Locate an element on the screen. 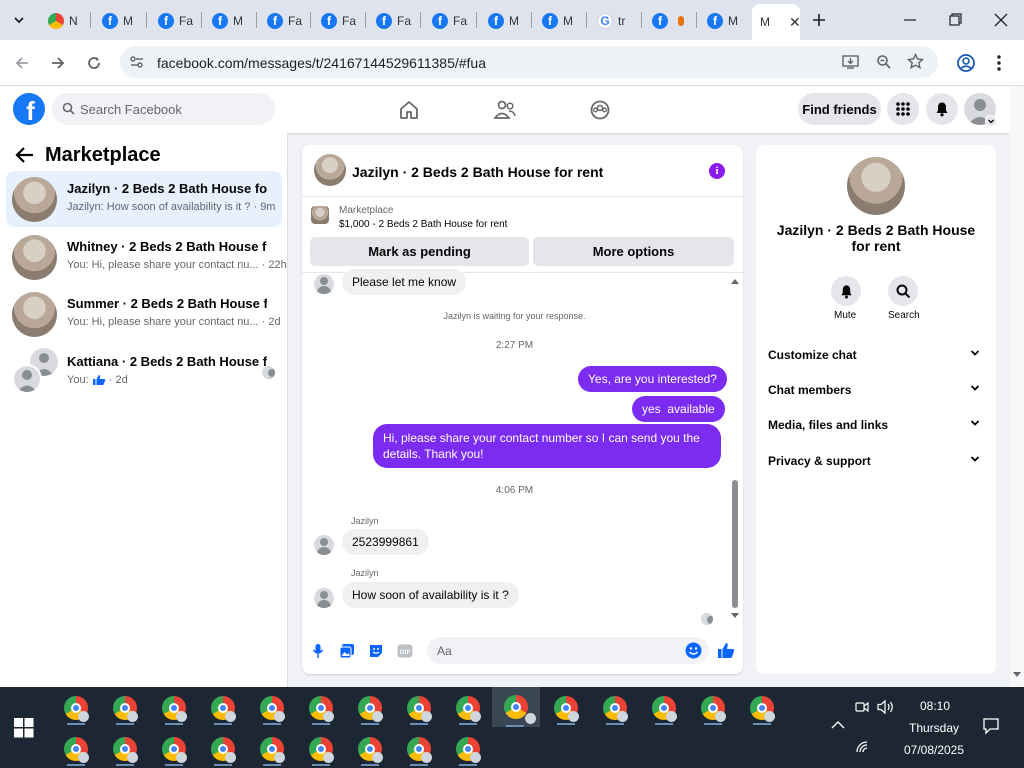  contact-avatar is located at coordinates (876, 186).